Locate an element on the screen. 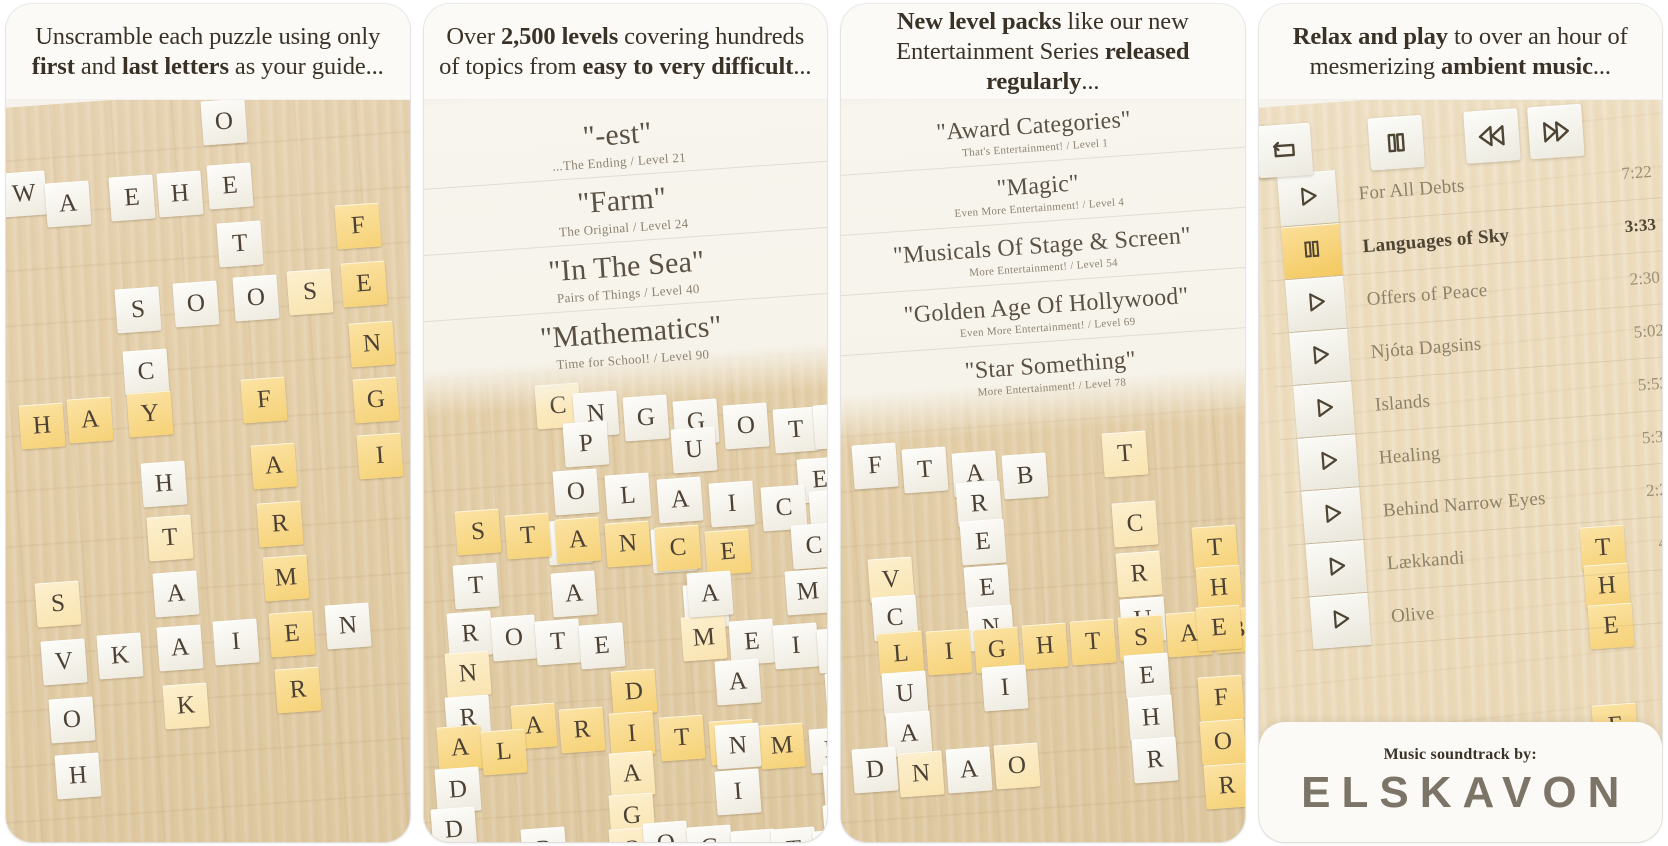 This screenshot has height=846, width=1668. letter-tile: Y is located at coordinates (150, 414).